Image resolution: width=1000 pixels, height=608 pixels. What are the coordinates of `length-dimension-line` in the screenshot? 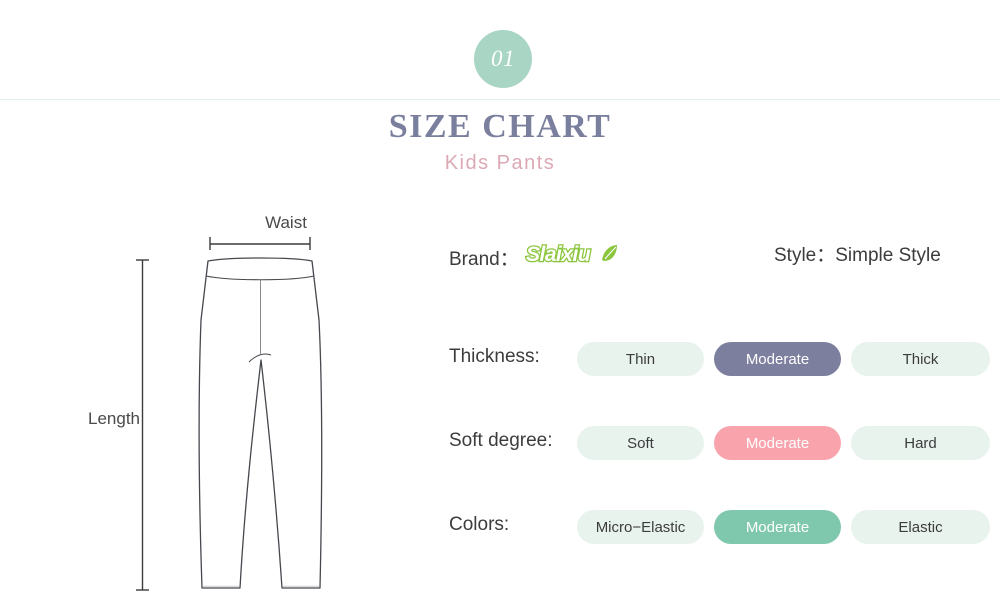 It's located at (142, 425).